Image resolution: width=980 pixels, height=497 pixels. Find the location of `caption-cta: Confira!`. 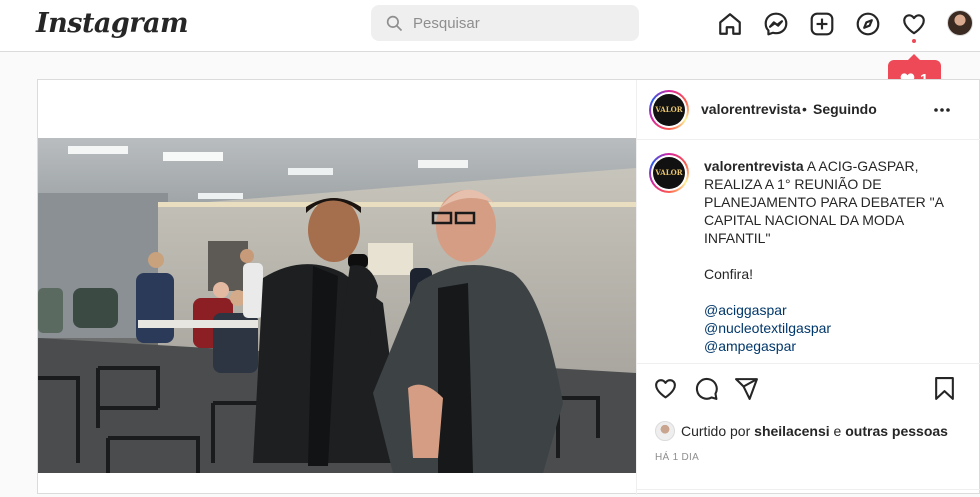

caption-cta: Confira! is located at coordinates (729, 274).